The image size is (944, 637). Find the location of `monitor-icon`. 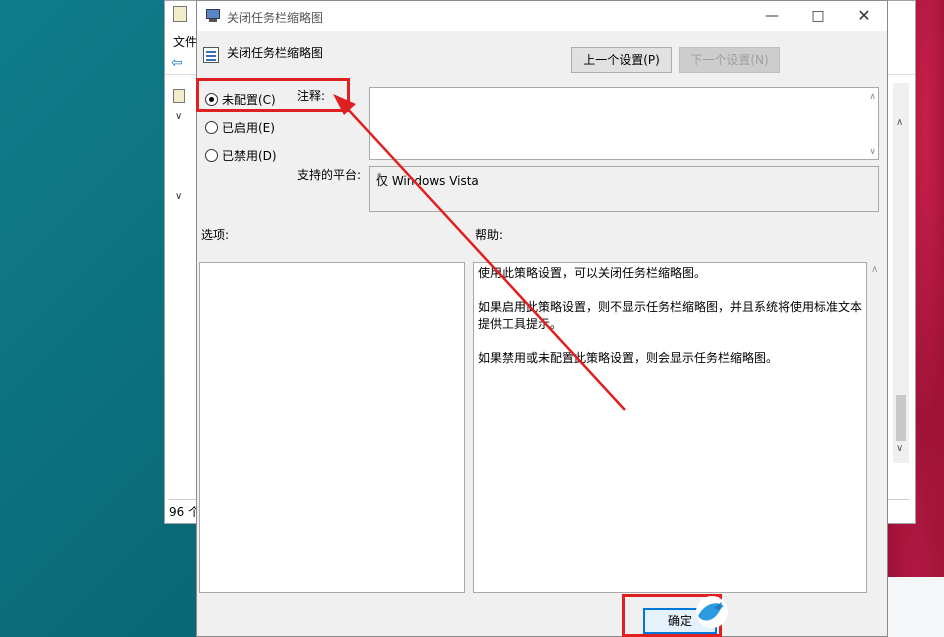

monitor-icon is located at coordinates (214, 16).